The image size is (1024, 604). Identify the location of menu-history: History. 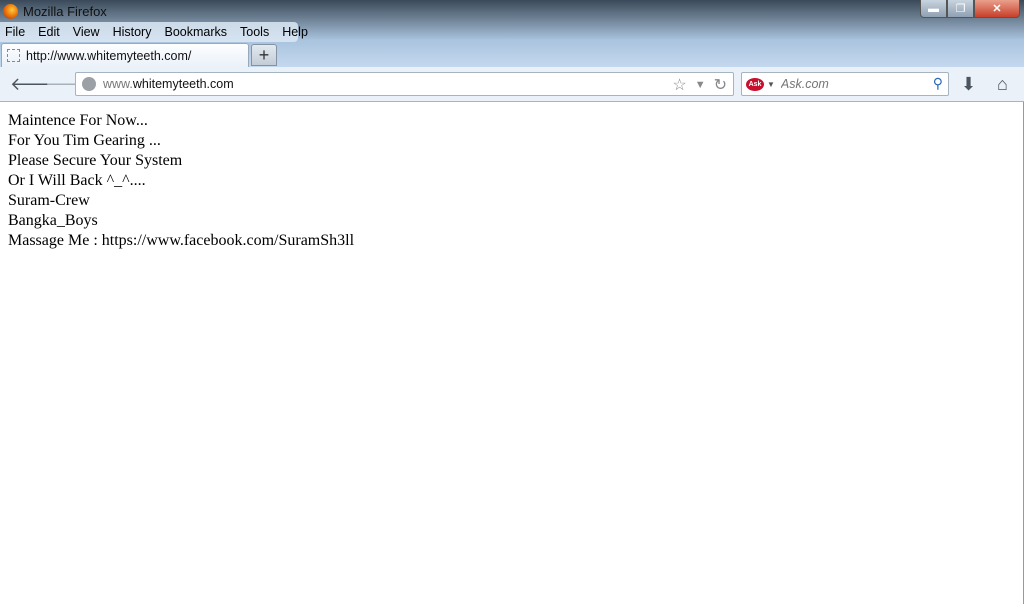
(132, 32).